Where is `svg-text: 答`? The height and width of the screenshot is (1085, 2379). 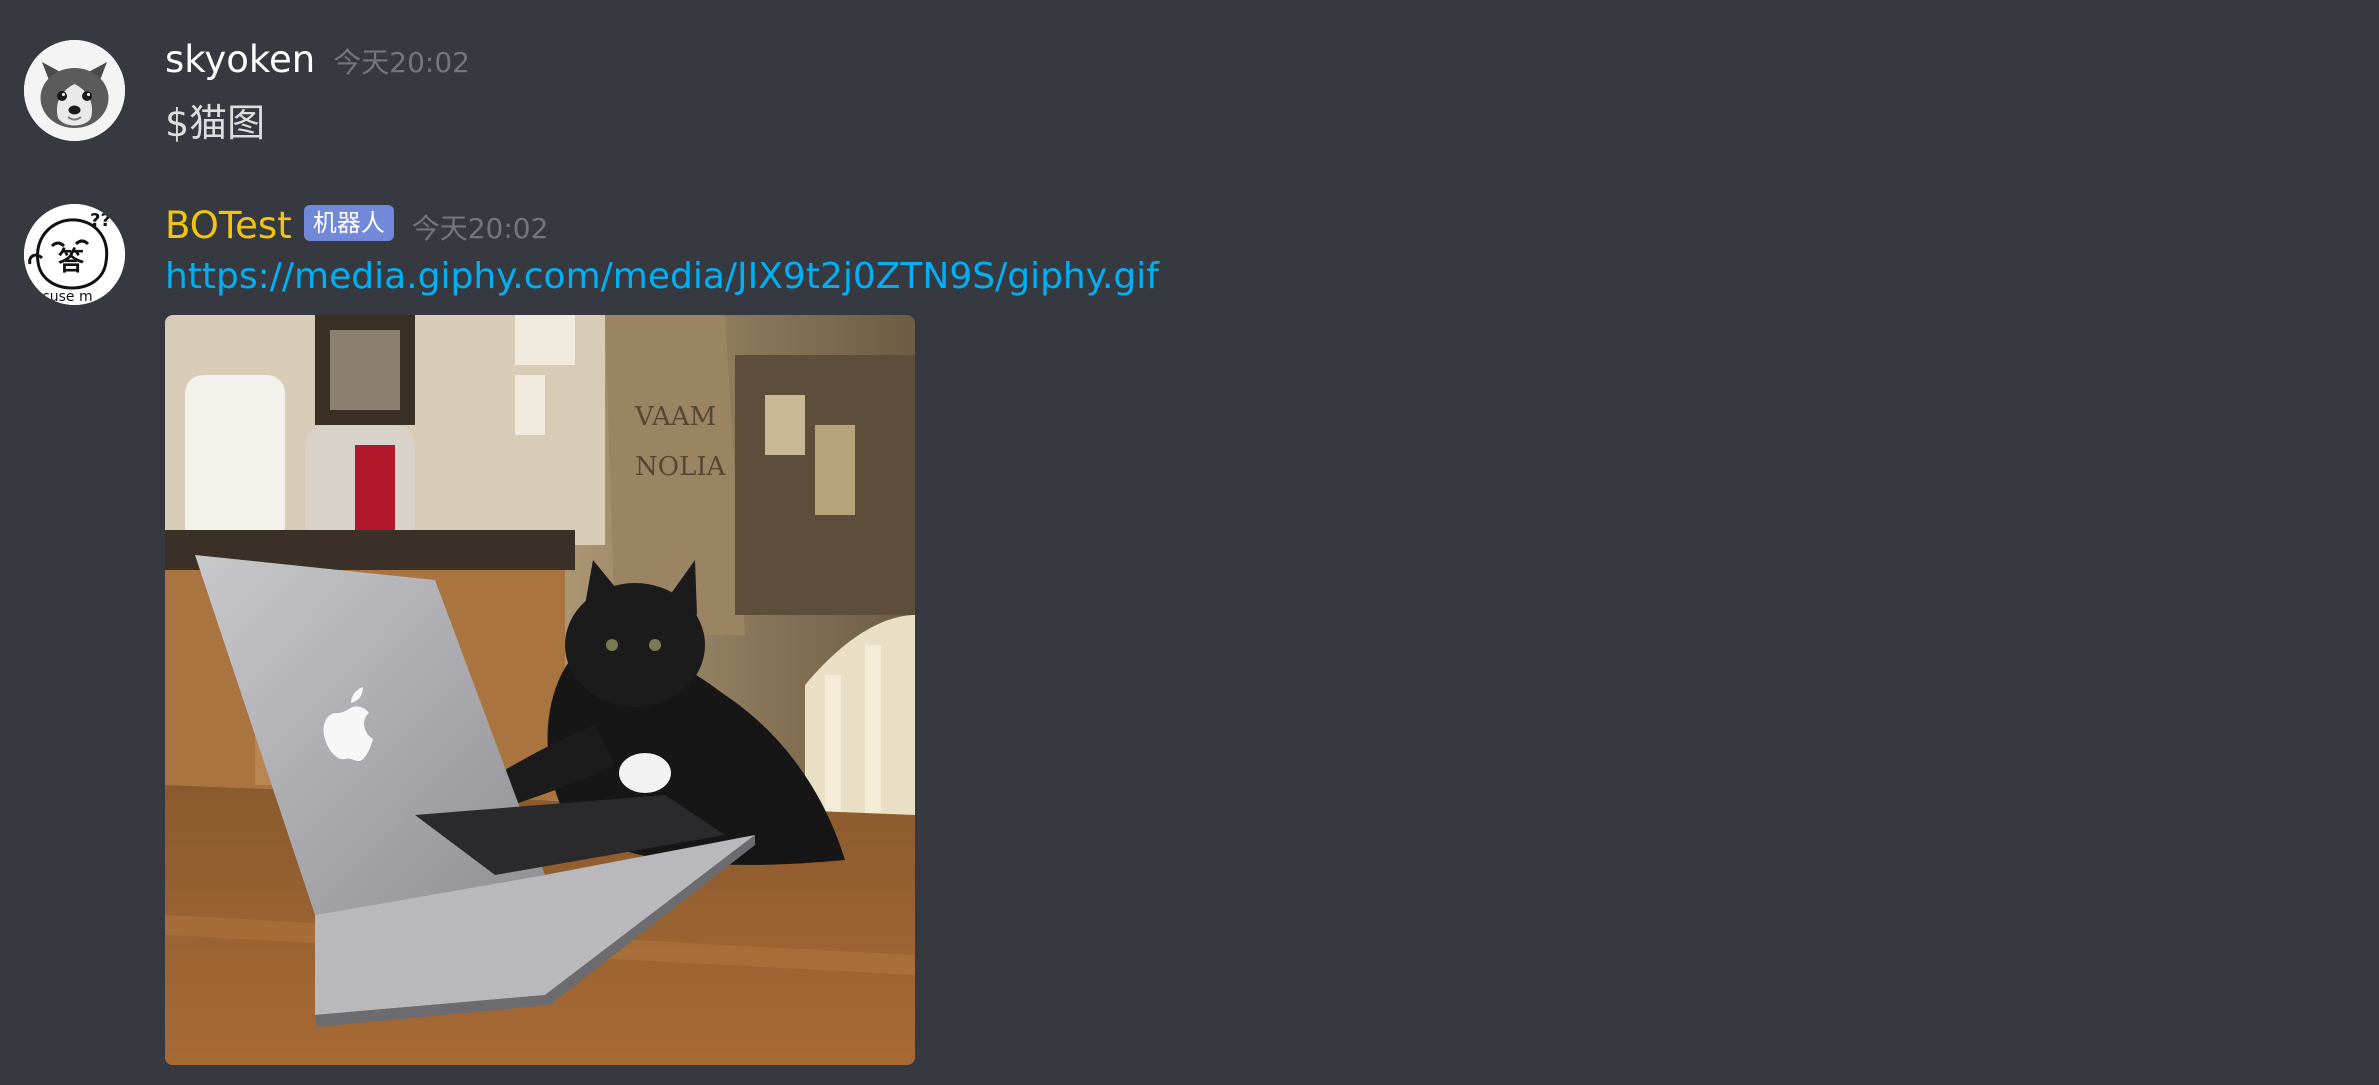
svg-text: 答 is located at coordinates (71, 261).